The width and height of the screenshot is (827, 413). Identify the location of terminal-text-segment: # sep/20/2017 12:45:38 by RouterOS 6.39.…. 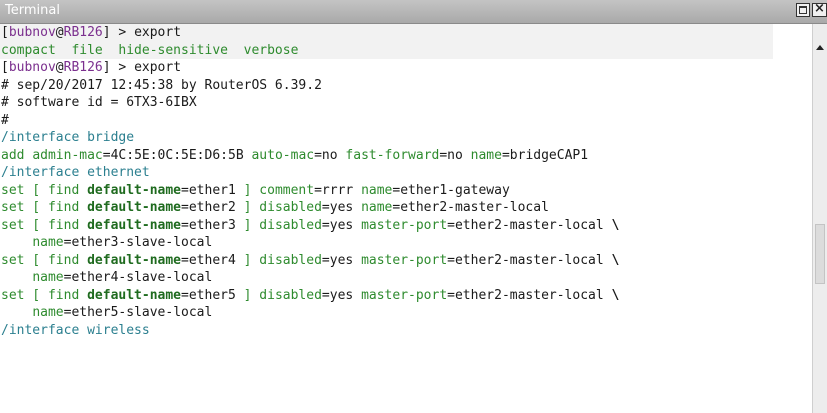
(161, 85).